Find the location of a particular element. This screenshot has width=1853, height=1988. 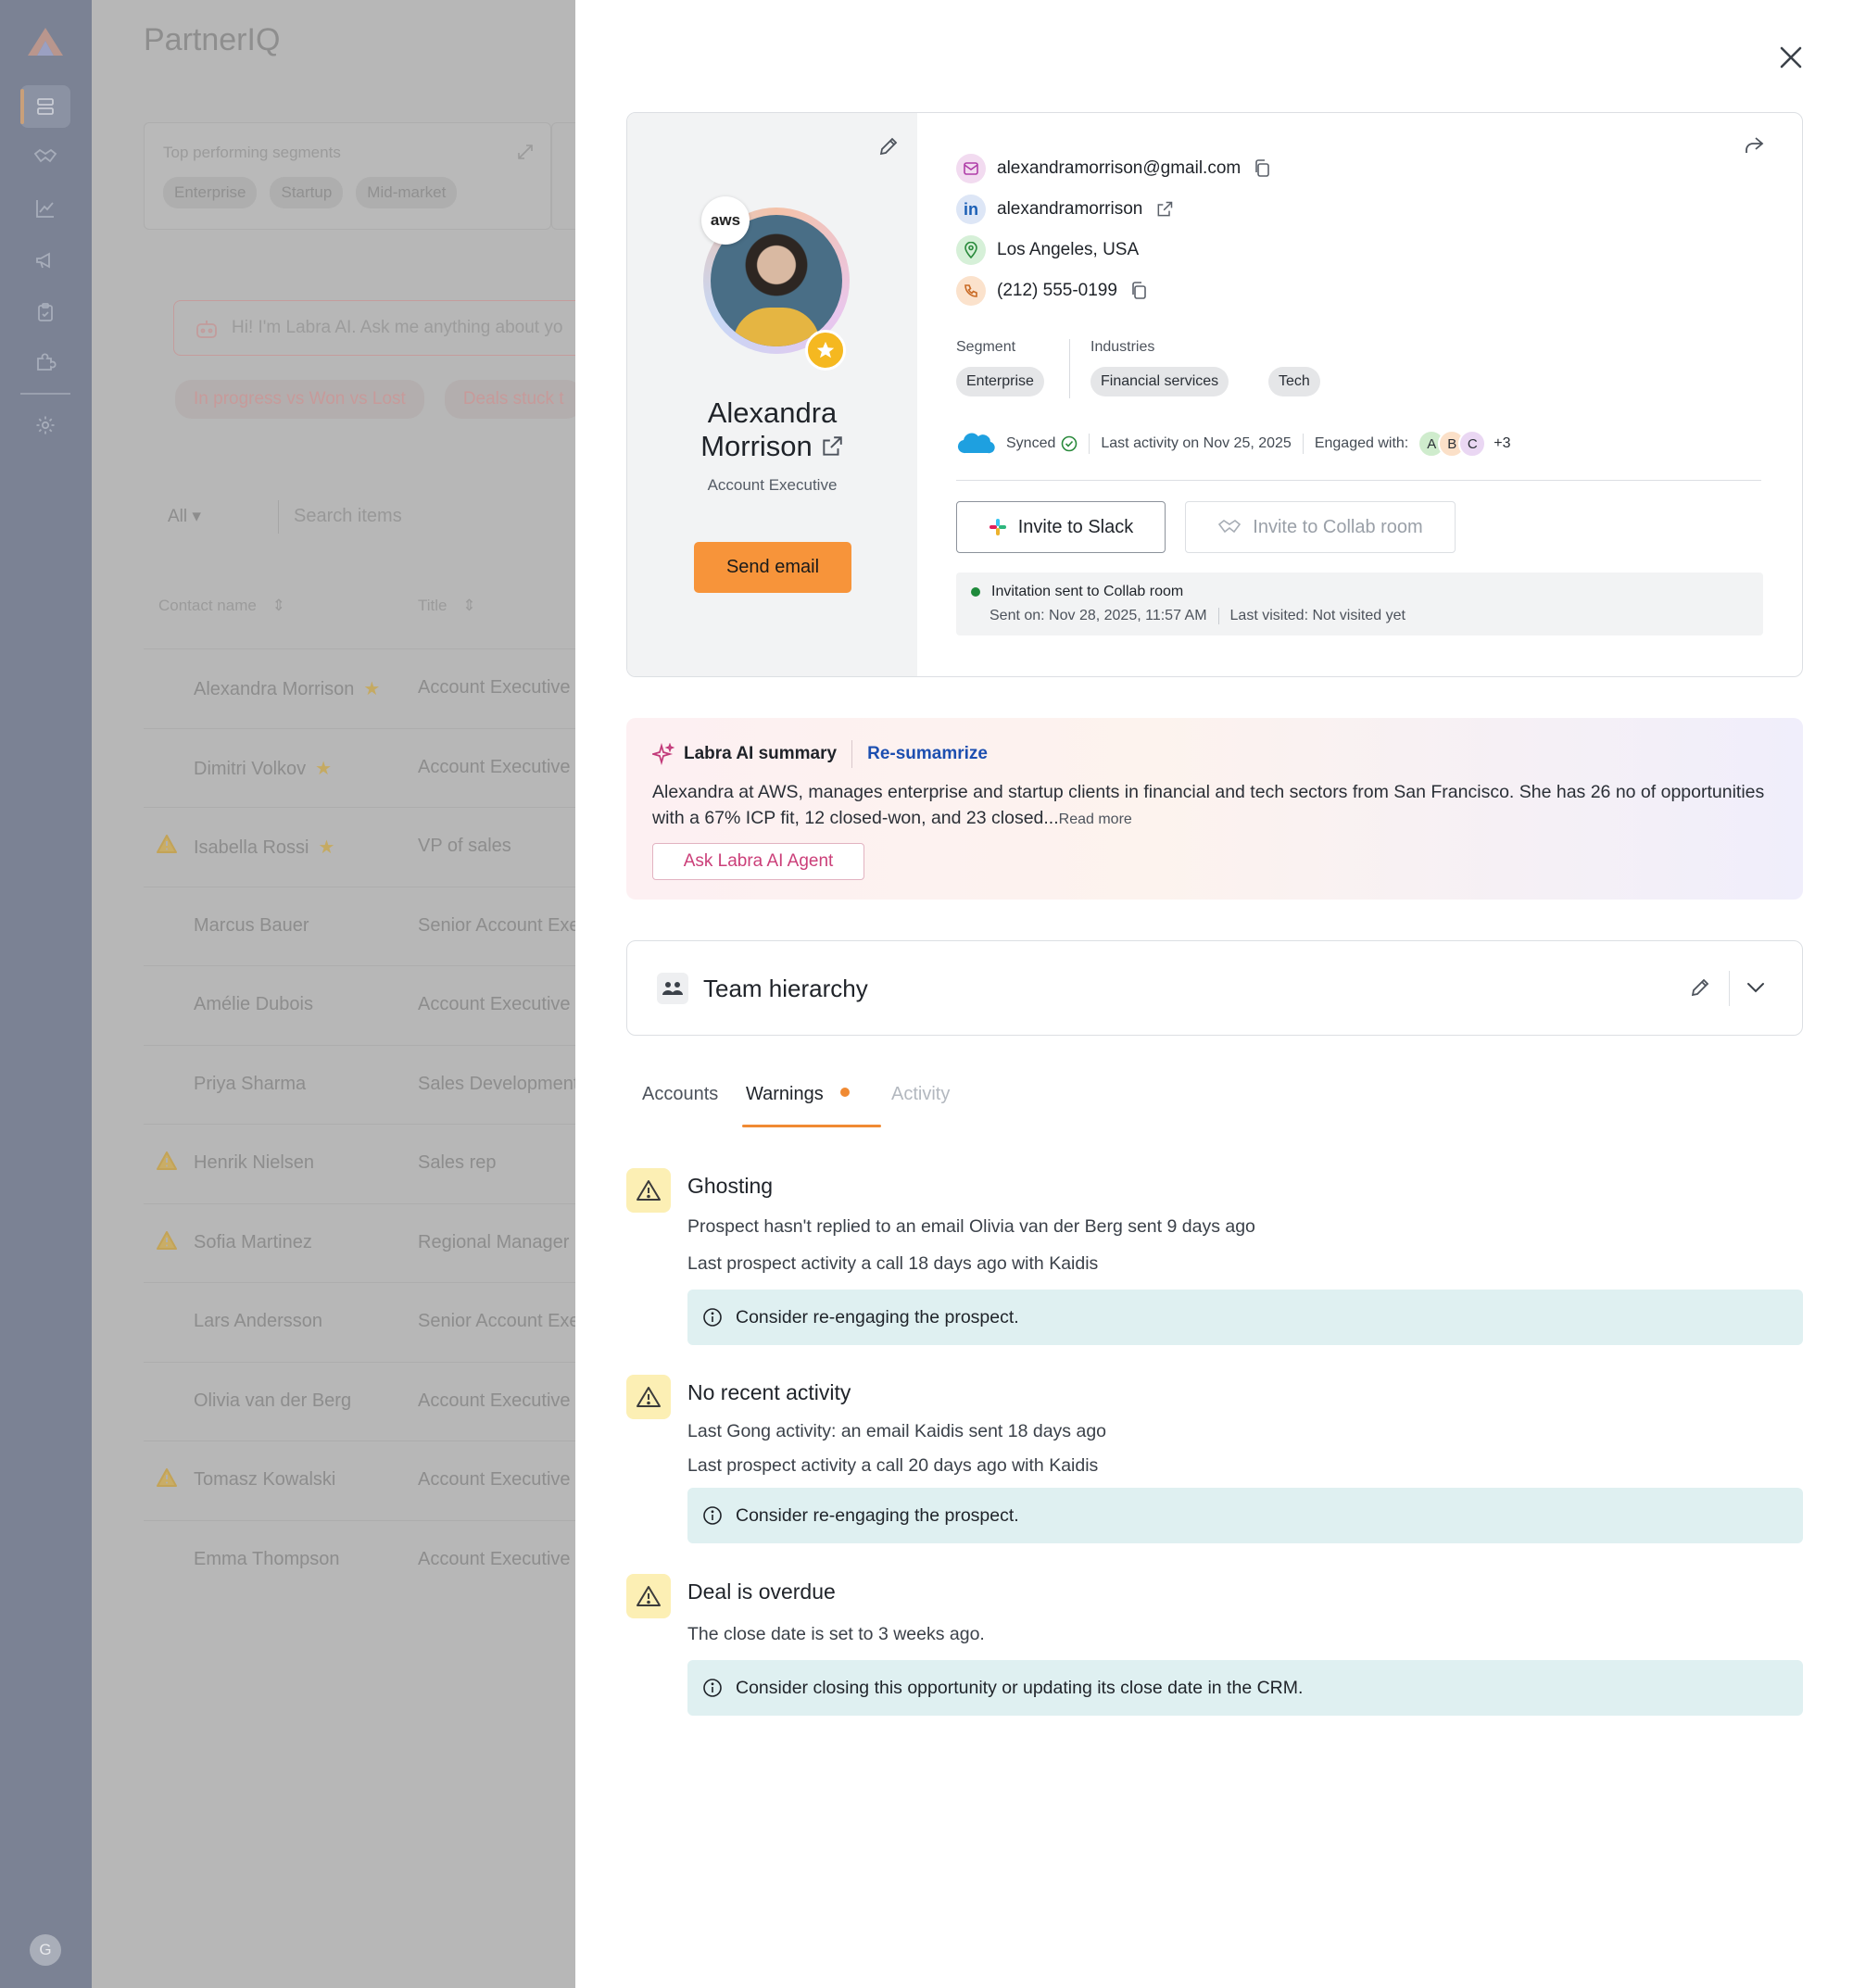

nav-item-settings is located at coordinates (45, 425).